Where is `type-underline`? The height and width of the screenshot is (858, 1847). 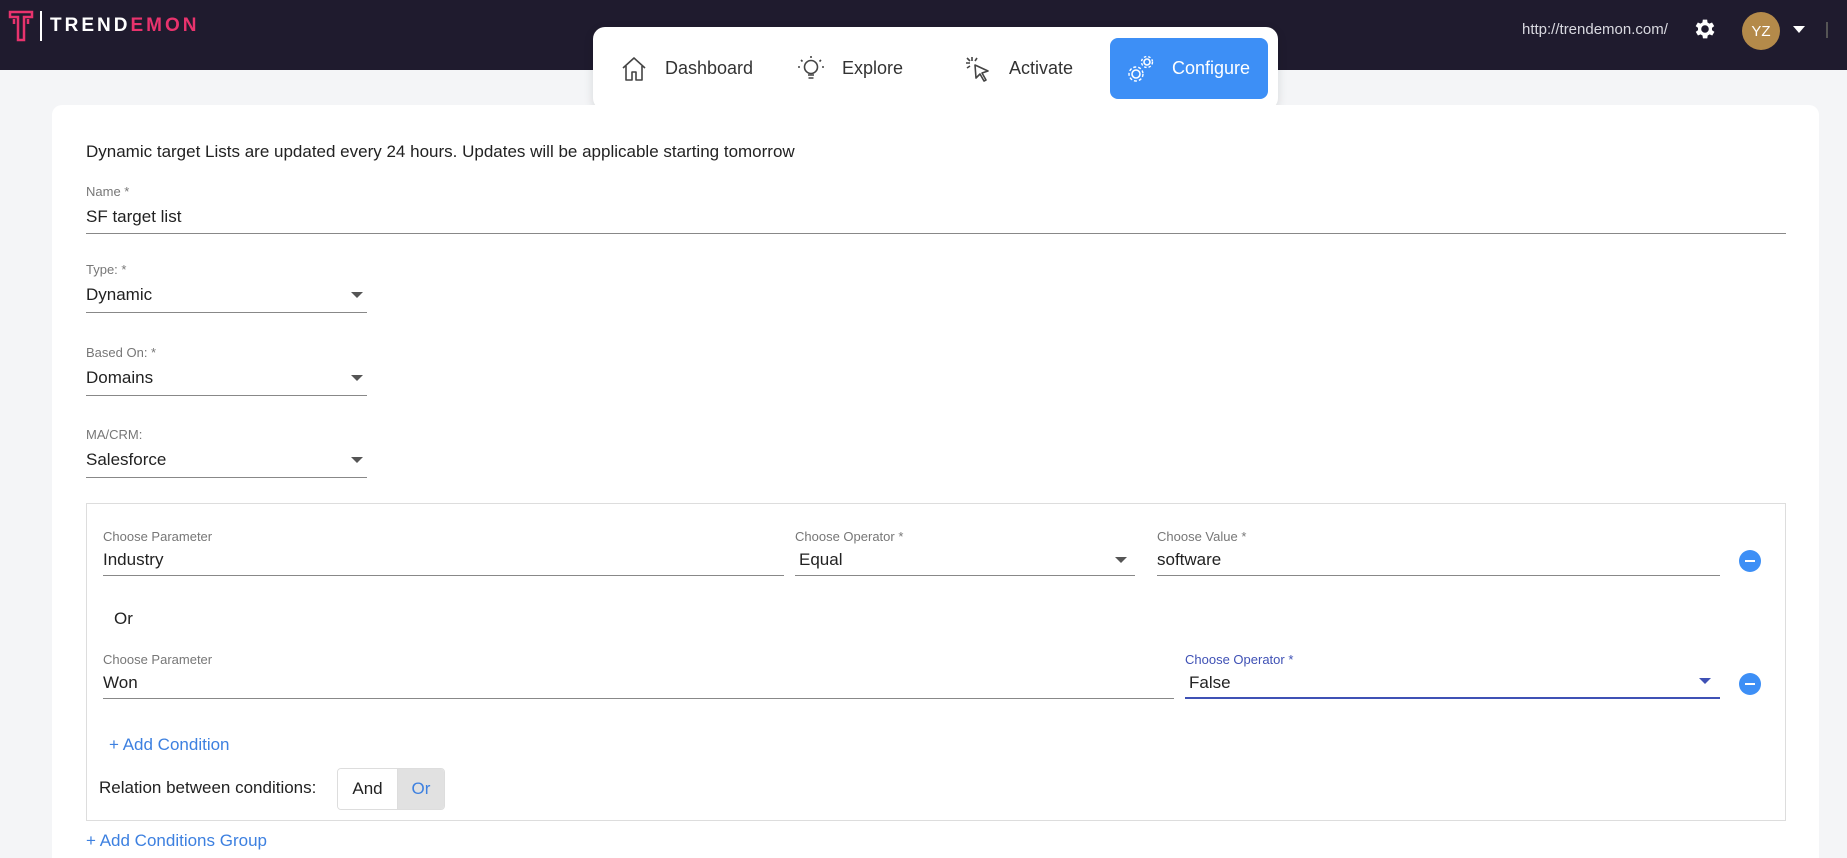 type-underline is located at coordinates (226, 312).